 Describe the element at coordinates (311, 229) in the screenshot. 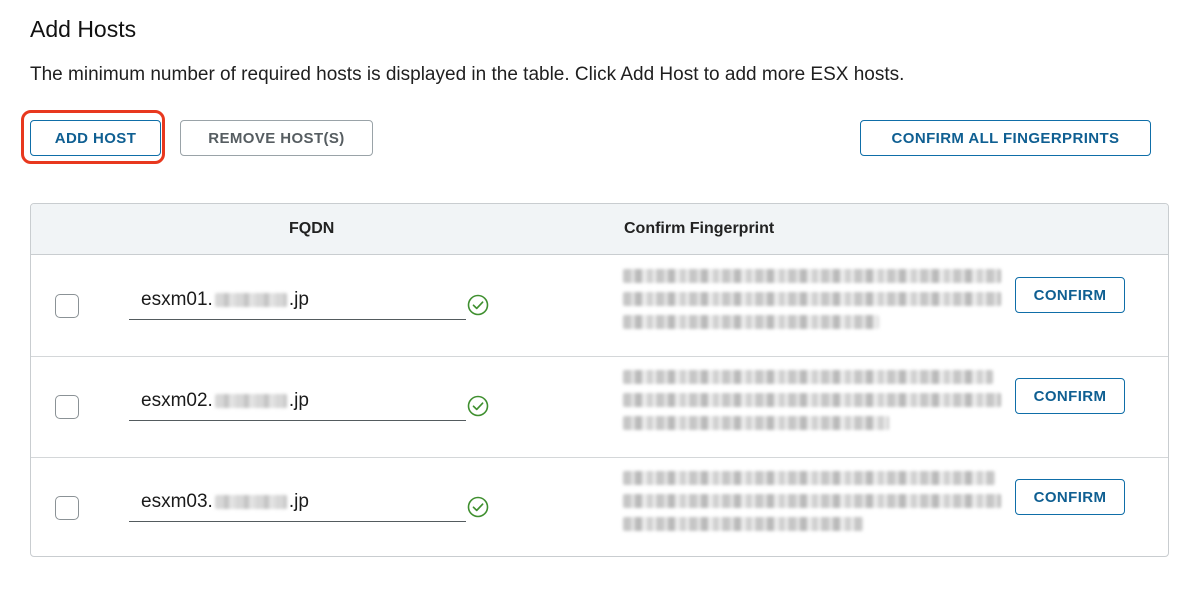

I see `column-header-fqdn: FQDN` at that location.